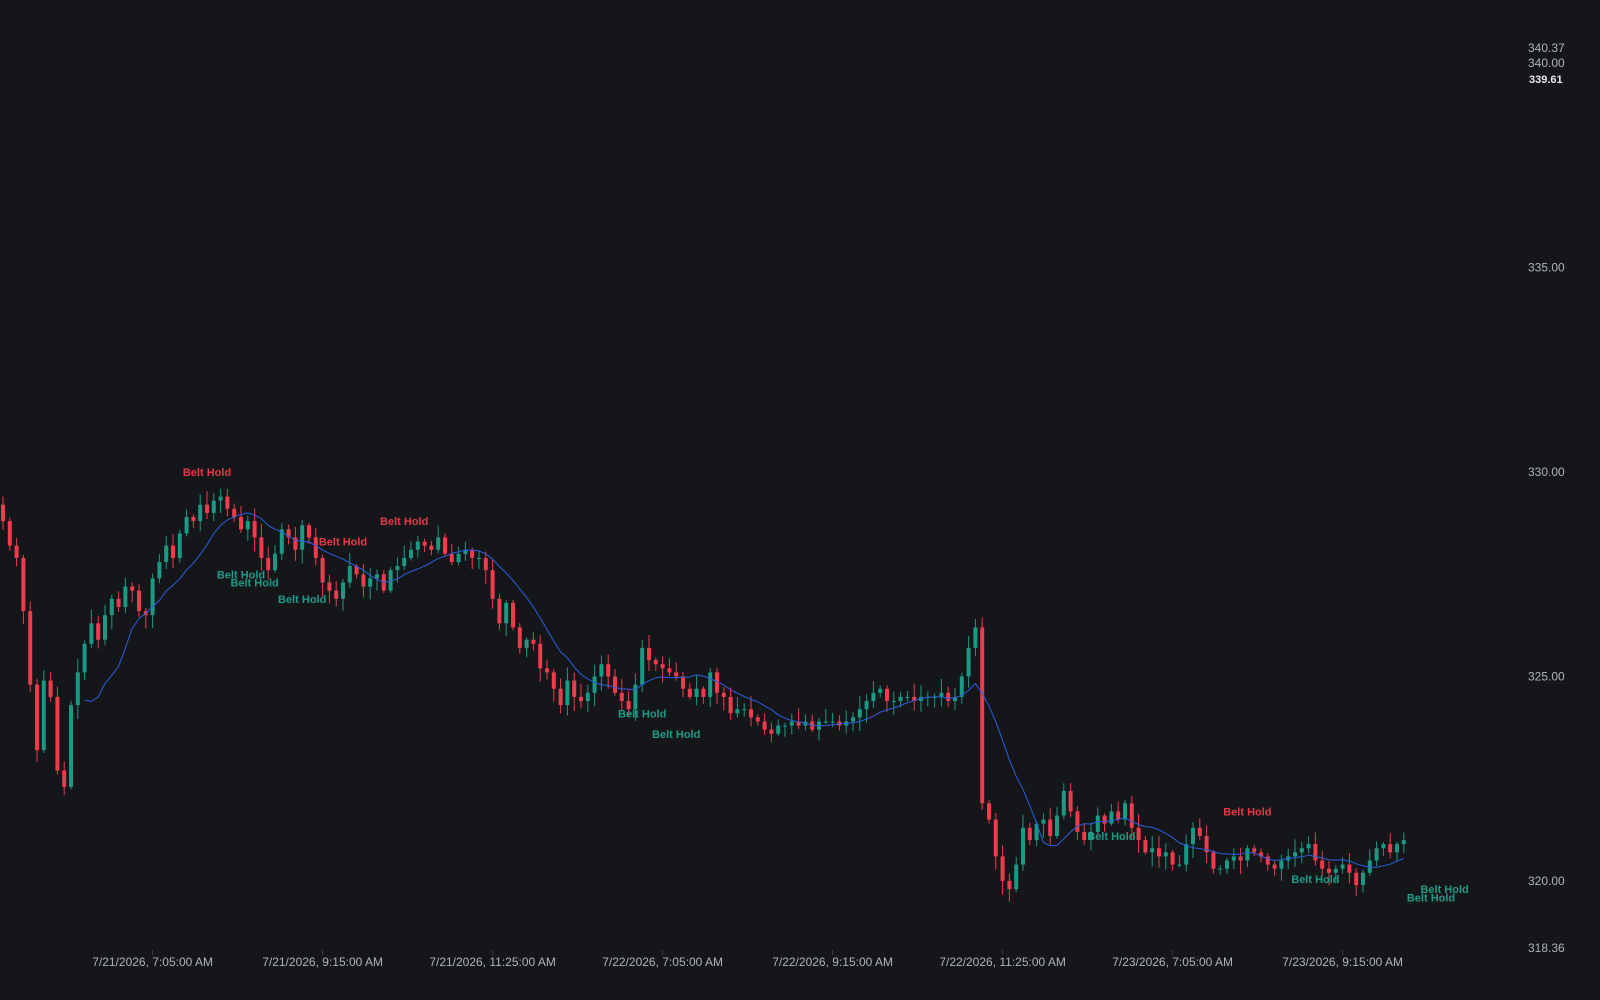 Image resolution: width=1600 pixels, height=1000 pixels. What do you see at coordinates (207, 473) in the screenshot?
I see `bearish-pattern-label: Belt Hold` at bounding box center [207, 473].